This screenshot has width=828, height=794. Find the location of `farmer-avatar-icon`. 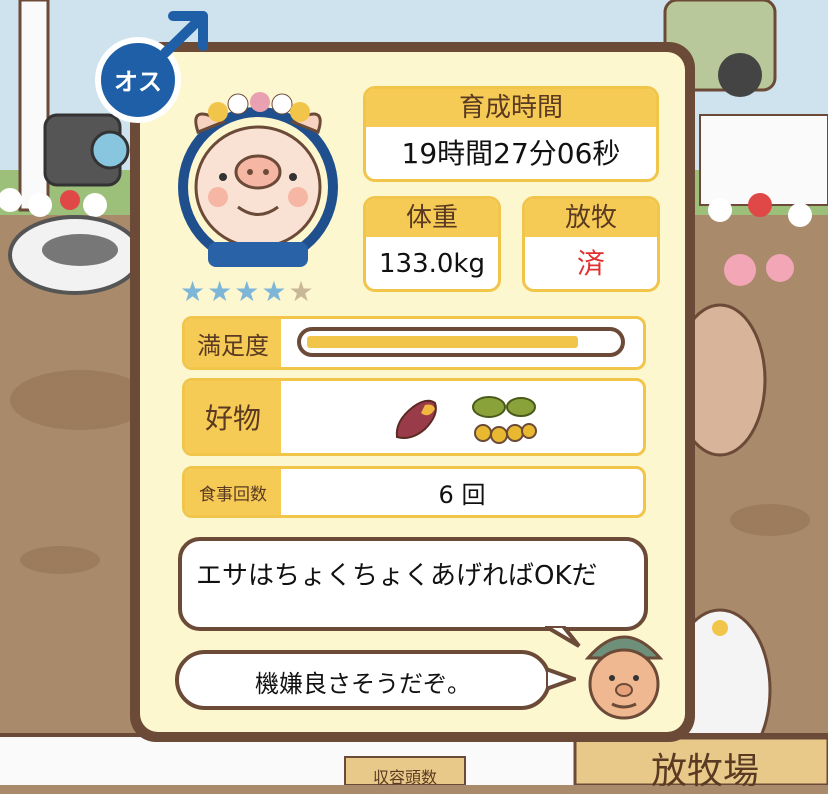

farmer-avatar-icon is located at coordinates (624, 677).